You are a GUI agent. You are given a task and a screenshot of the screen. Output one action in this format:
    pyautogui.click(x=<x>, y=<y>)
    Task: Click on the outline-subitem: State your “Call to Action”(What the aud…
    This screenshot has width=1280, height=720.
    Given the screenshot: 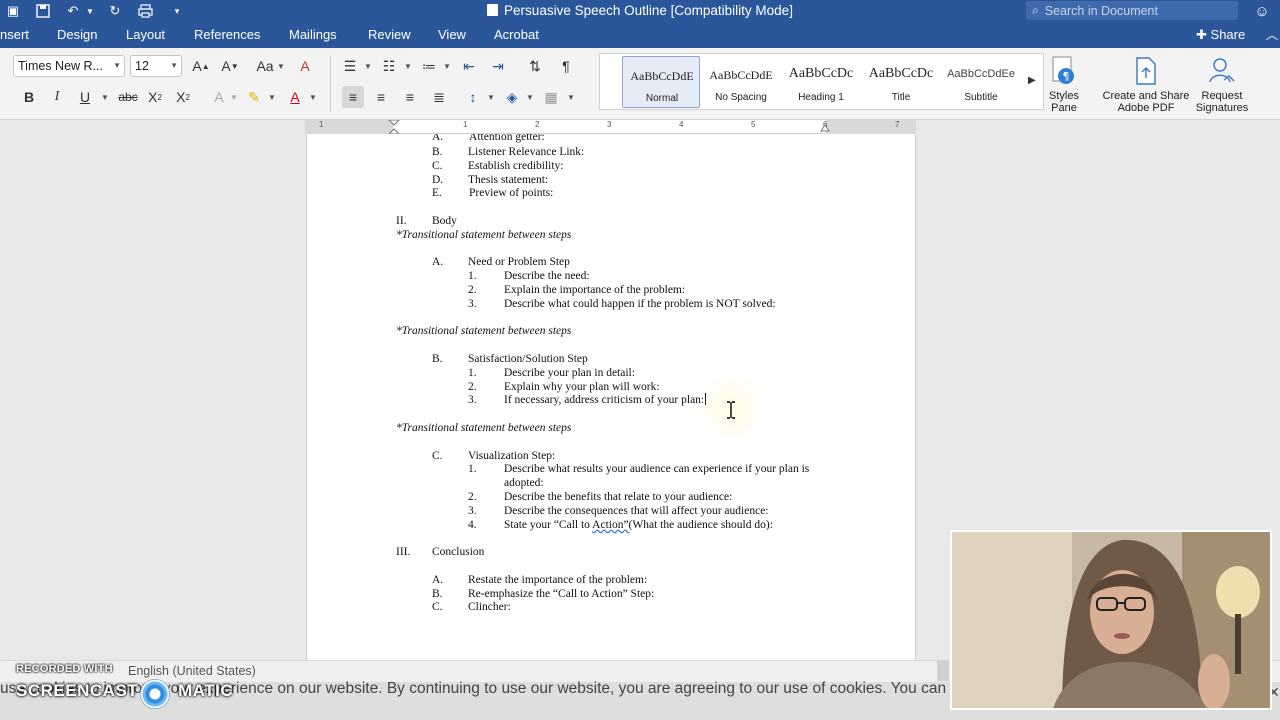 What is the action you would take?
    pyautogui.click(x=638, y=525)
    